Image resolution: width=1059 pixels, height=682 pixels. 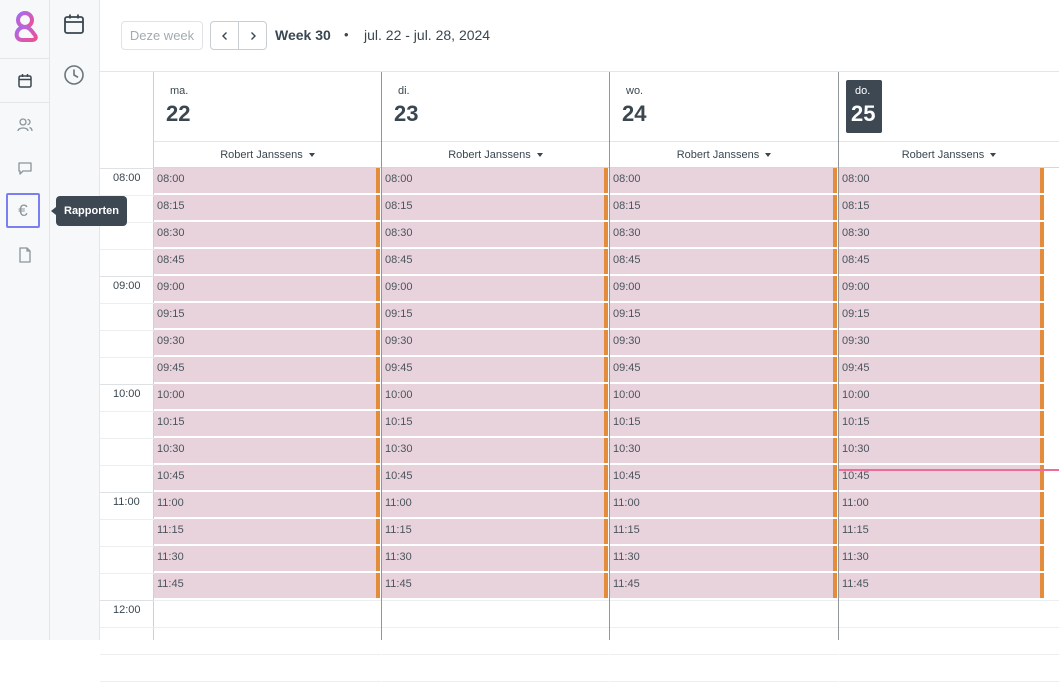 I want to click on slot-time-label: 11:00, so click(x=855, y=503).